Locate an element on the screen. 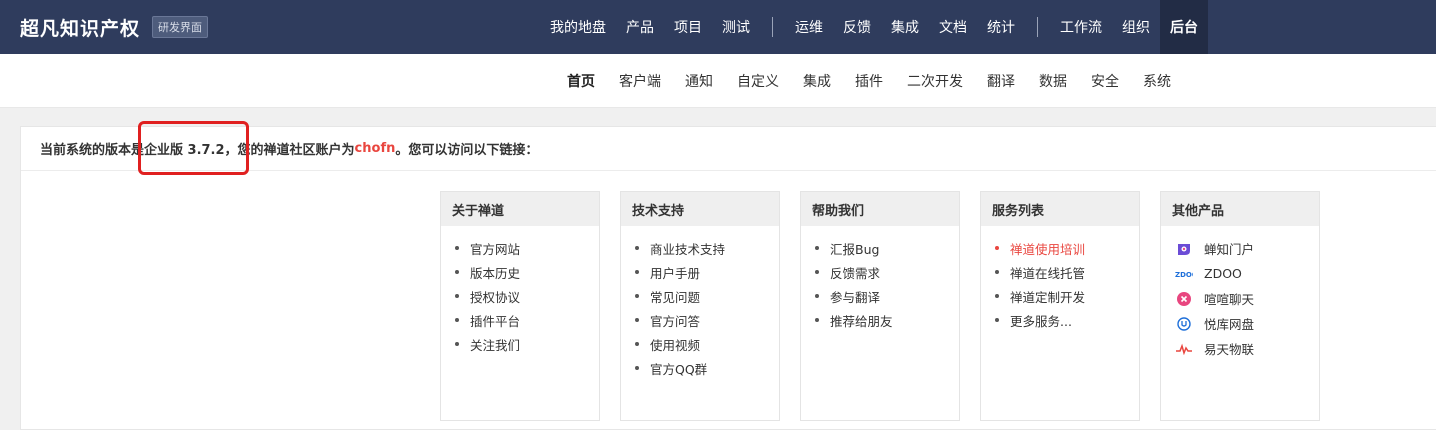 The width and height of the screenshot is (1436, 430). card-products: 其他产品 蝉知门户 ZDOO ZDOO 喧喧聊天 is located at coordinates (1240, 306).